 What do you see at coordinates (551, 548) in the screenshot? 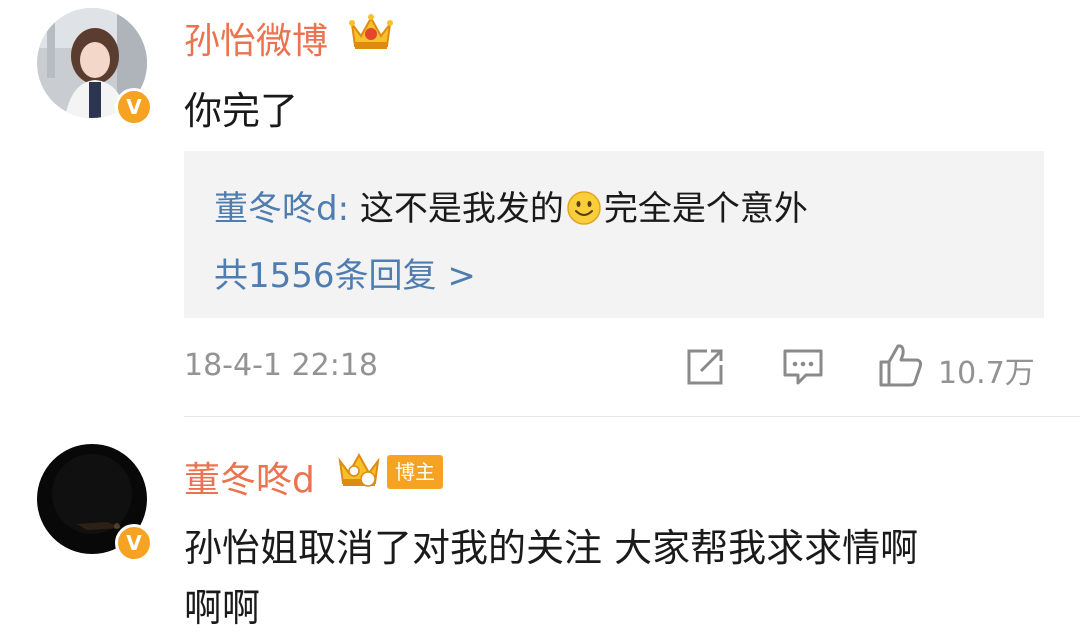
I see `comment-text: 孙怡姐取消了对我的关注 大家帮我求求情啊` at bounding box center [551, 548].